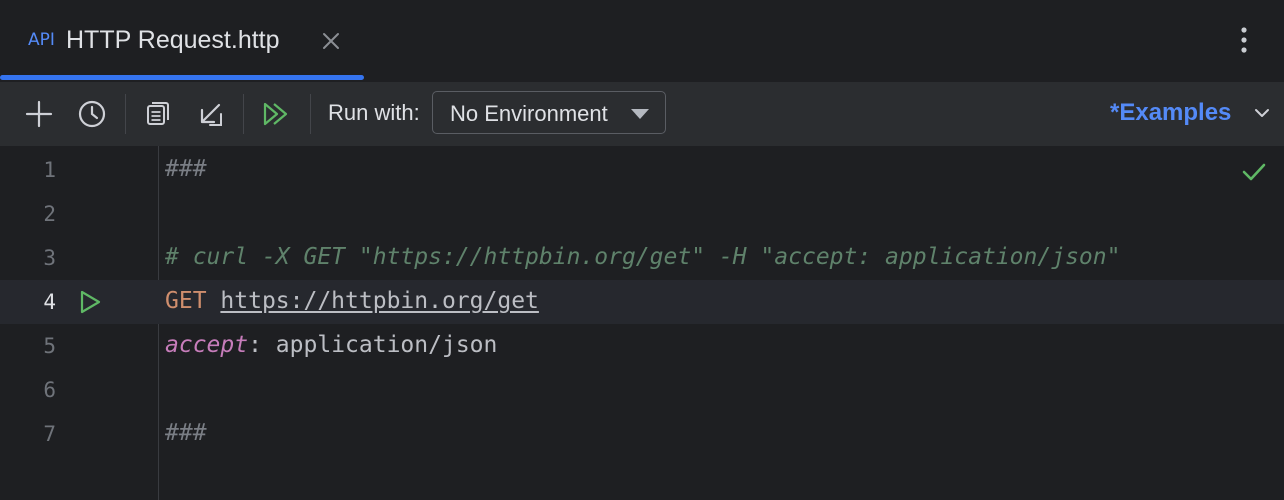 This screenshot has height=500, width=1284. I want to click on request-url: https://httpbin.org/get, so click(379, 301).